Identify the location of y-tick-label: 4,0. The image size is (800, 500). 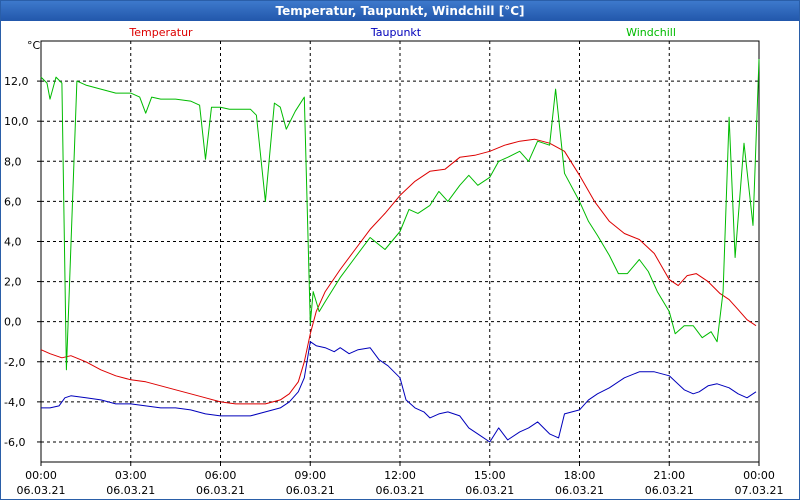
(13, 241).